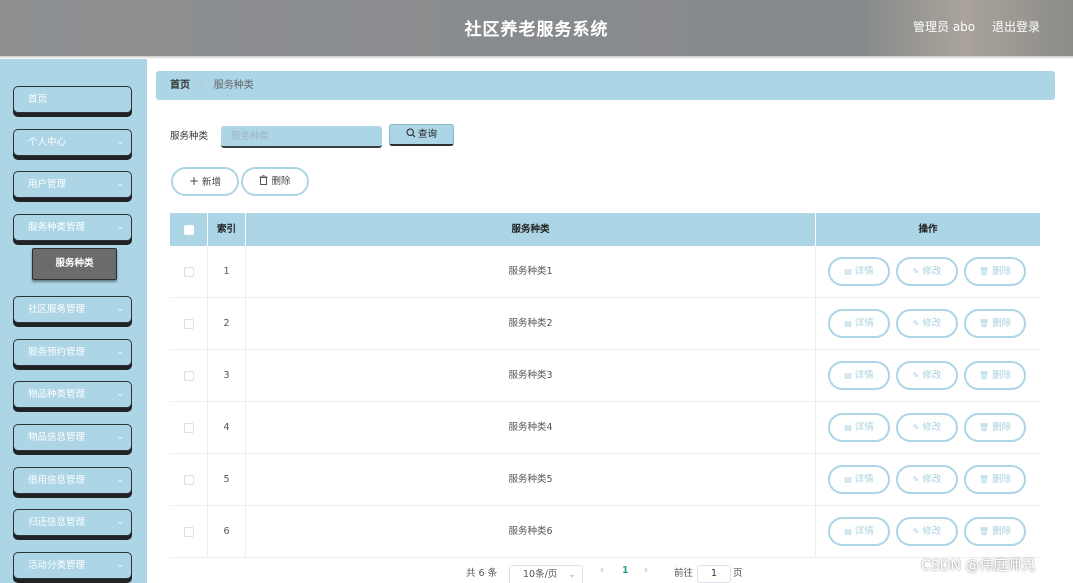 Image resolution: width=1073 pixels, height=583 pixels. What do you see at coordinates (646, 570) in the screenshot?
I see `next-page-icon: ›` at bounding box center [646, 570].